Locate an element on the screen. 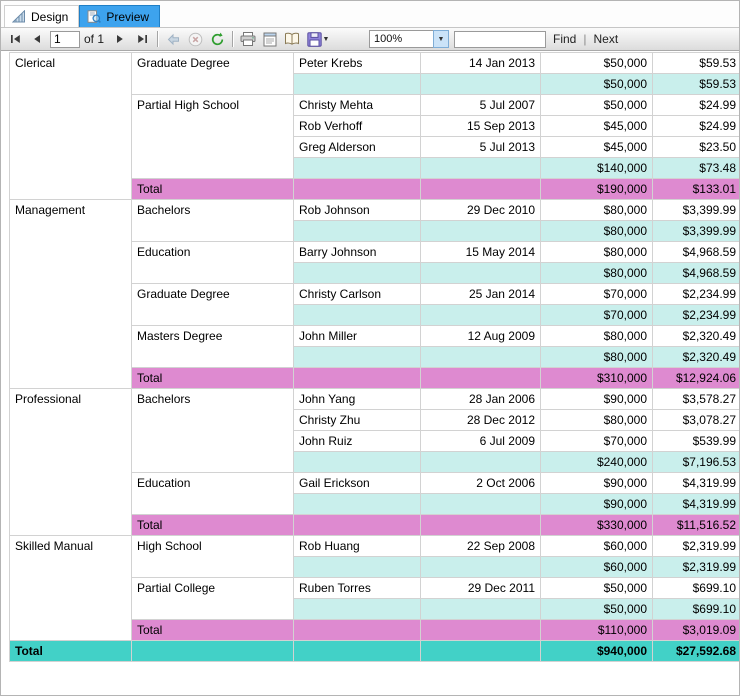 This screenshot has height=696, width=740. back-arrow-icon is located at coordinates (173, 39).